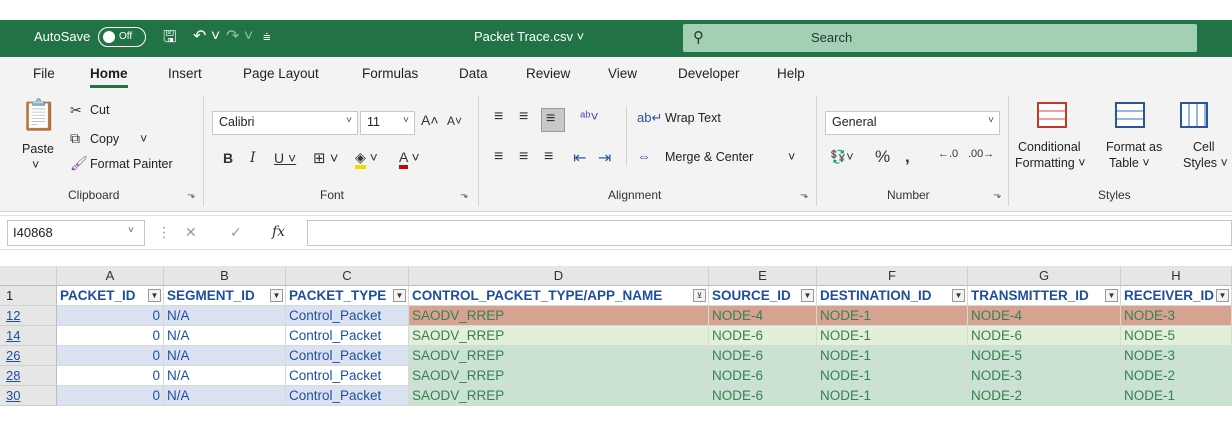 This screenshot has width=1232, height=425. What do you see at coordinates (253, 158) in the screenshot?
I see `italic-icon: I` at bounding box center [253, 158].